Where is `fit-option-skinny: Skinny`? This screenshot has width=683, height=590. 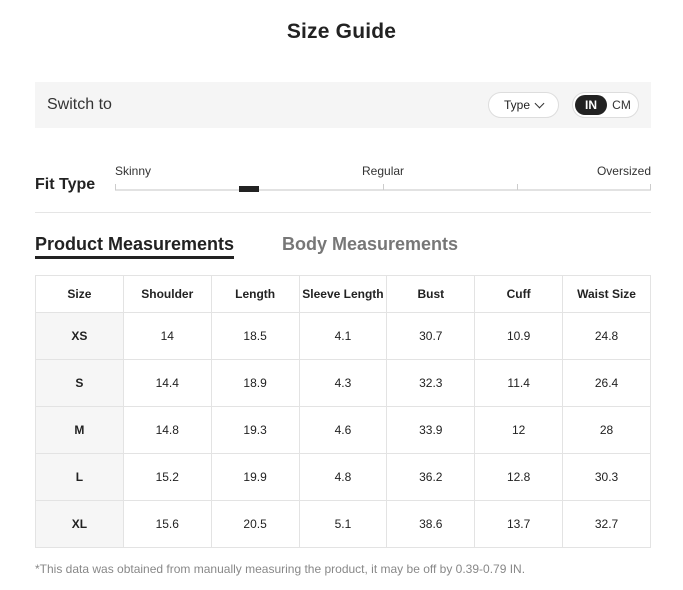
fit-option-skinny: Skinny is located at coordinates (133, 171).